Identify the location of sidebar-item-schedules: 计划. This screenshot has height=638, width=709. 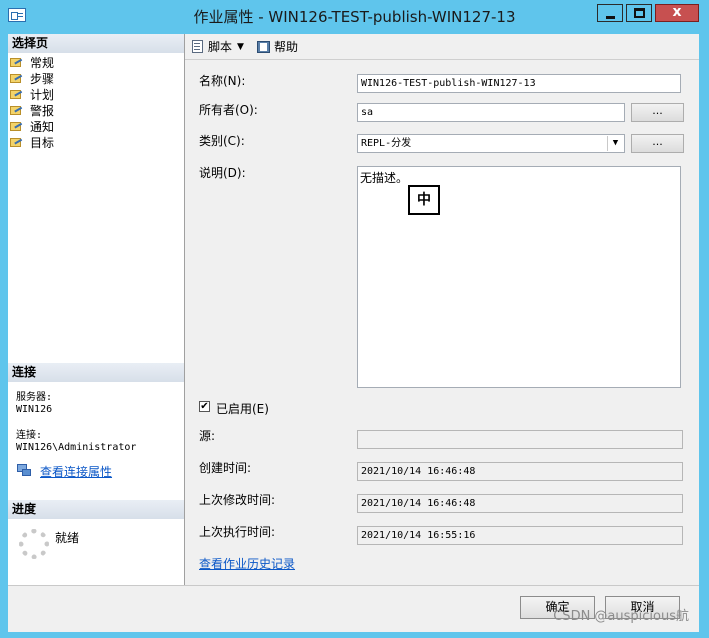
(32, 94).